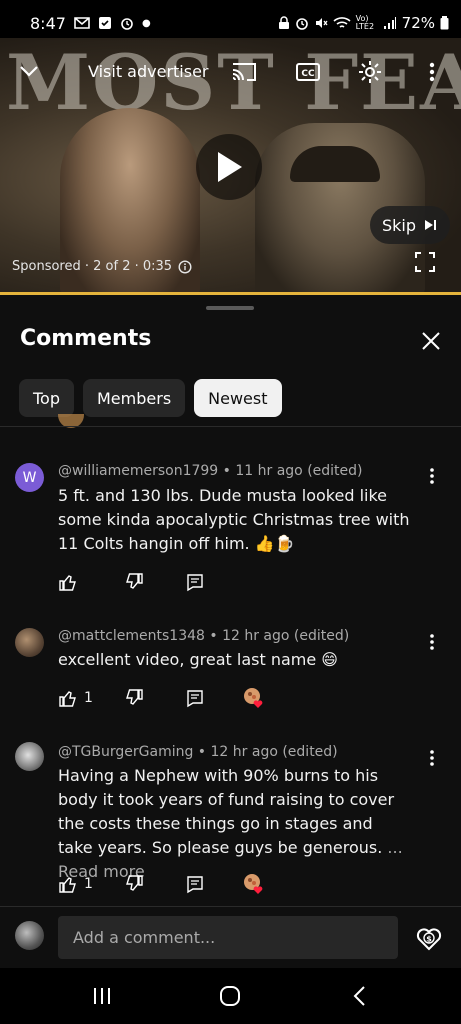  What do you see at coordinates (238, 398) in the screenshot?
I see `chip-newest: Newest` at bounding box center [238, 398].